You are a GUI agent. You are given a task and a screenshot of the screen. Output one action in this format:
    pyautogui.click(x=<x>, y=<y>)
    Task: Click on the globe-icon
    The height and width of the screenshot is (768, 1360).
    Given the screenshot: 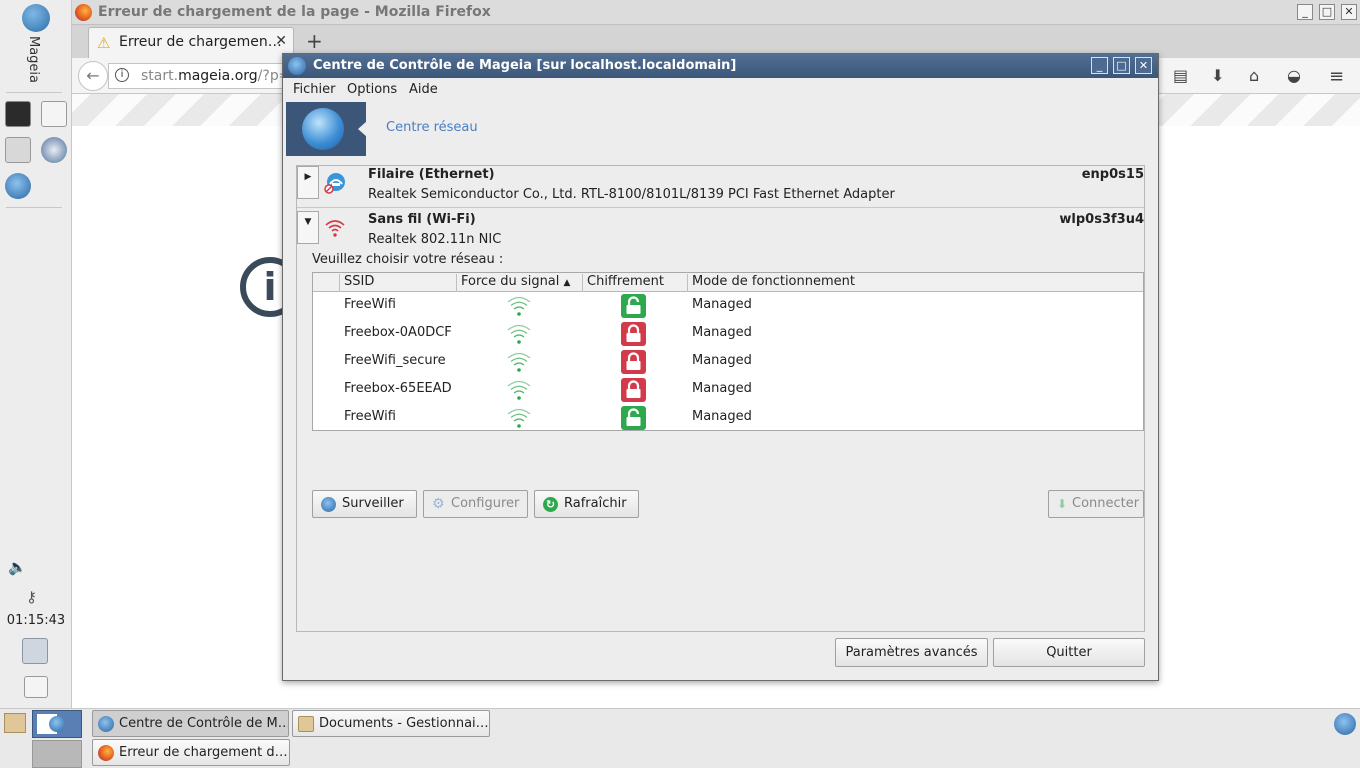 What is the action you would take?
    pyautogui.click(x=323, y=129)
    